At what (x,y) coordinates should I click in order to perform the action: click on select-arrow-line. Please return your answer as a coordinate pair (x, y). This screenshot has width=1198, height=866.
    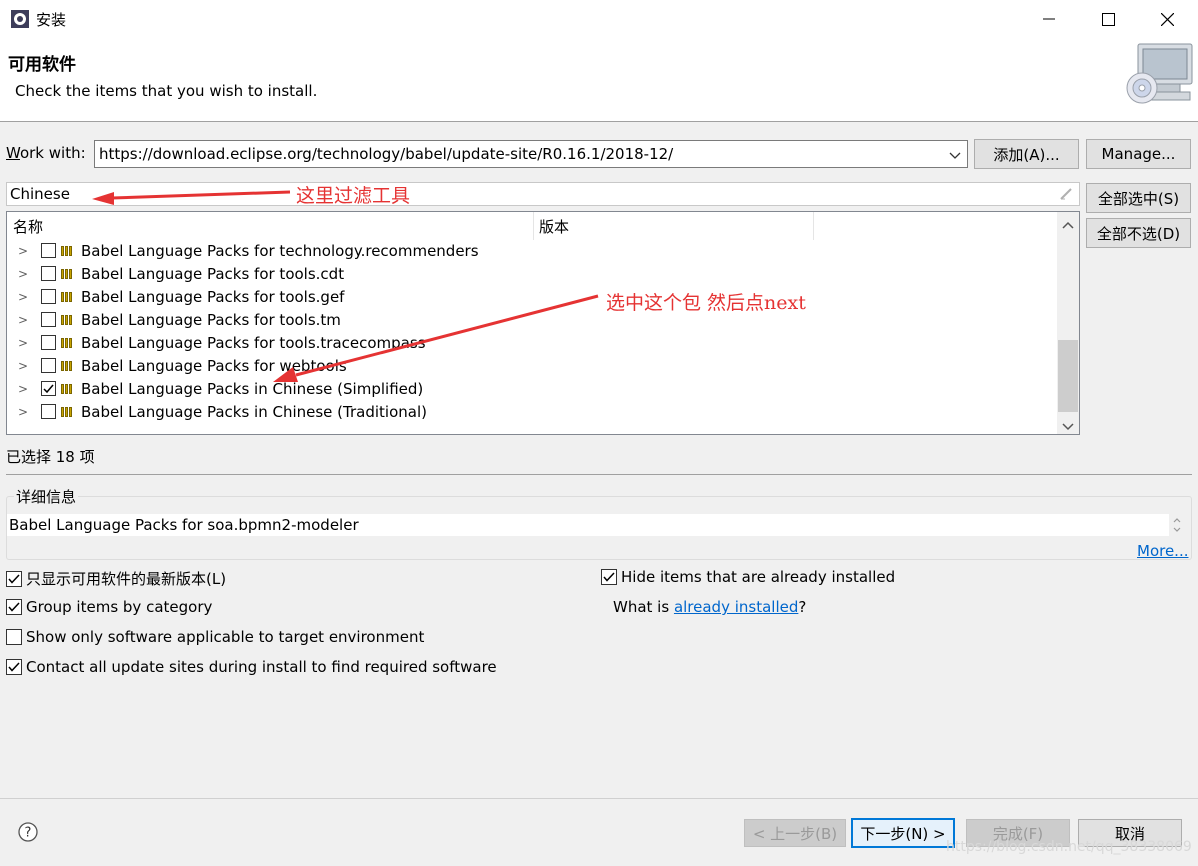
    Looking at the image, I should click on (447, 335).